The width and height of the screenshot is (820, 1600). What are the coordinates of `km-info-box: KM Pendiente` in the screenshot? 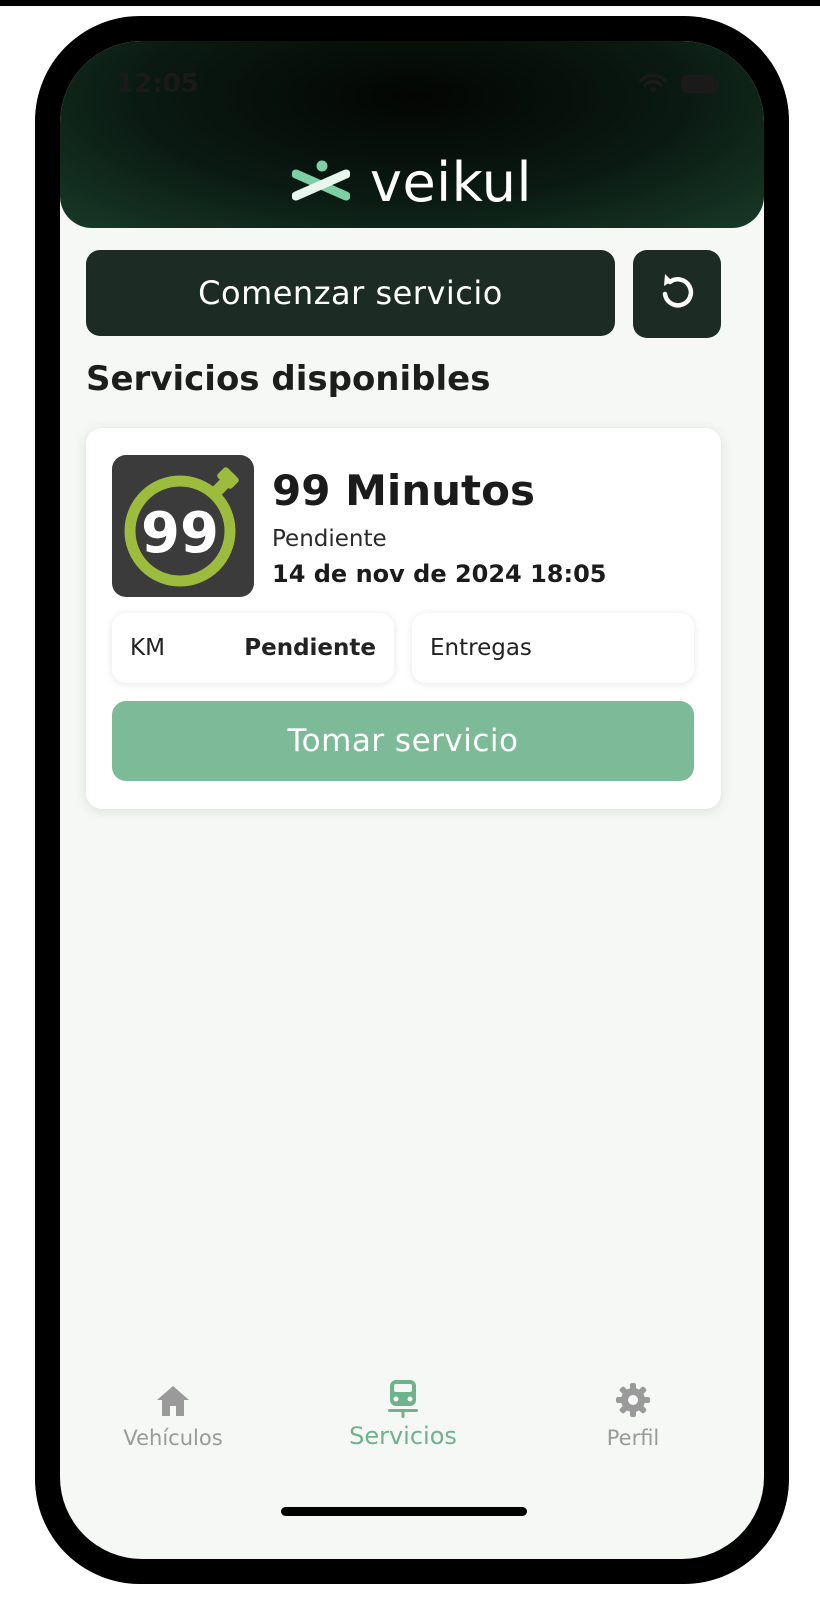 It's located at (253, 648).